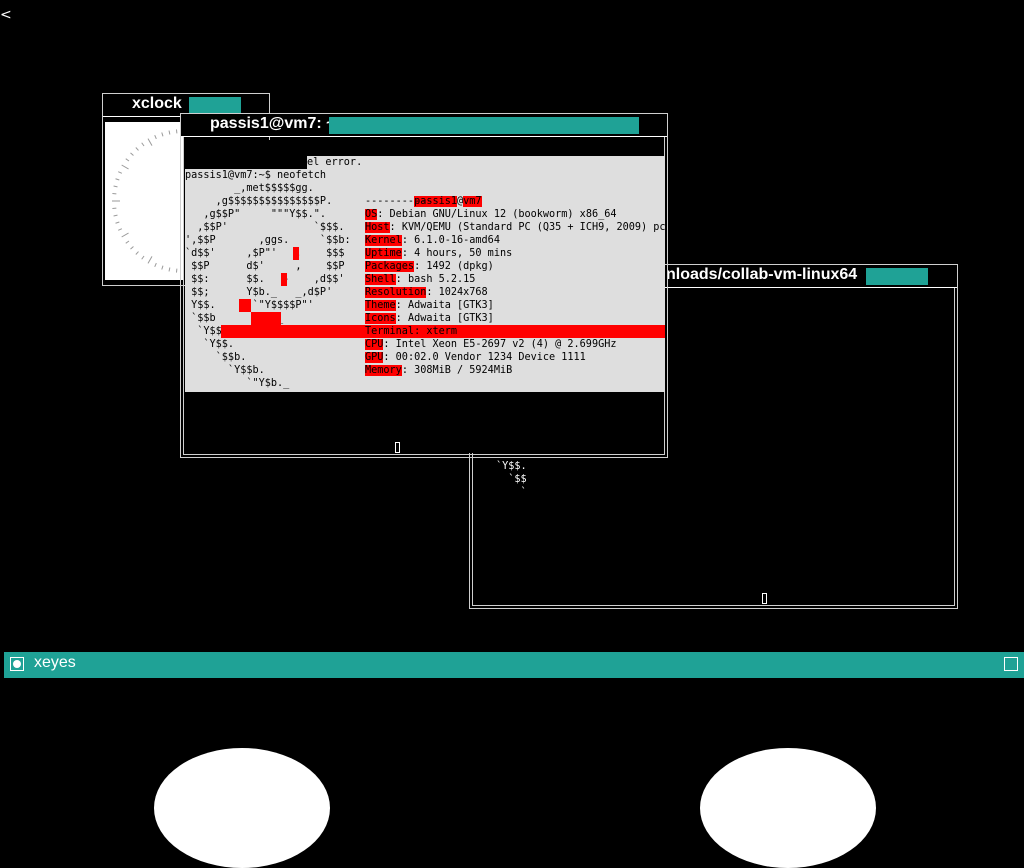  I want to click on ascii-line: `, so click(511, 492).